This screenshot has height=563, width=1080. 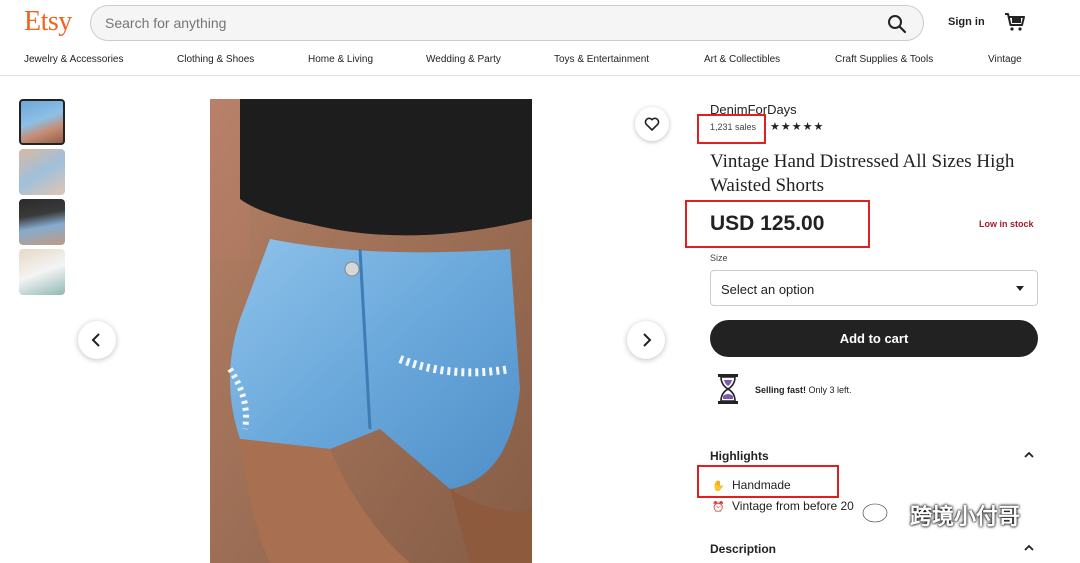 What do you see at coordinates (874, 288) in the screenshot?
I see `size-select: Select an option` at bounding box center [874, 288].